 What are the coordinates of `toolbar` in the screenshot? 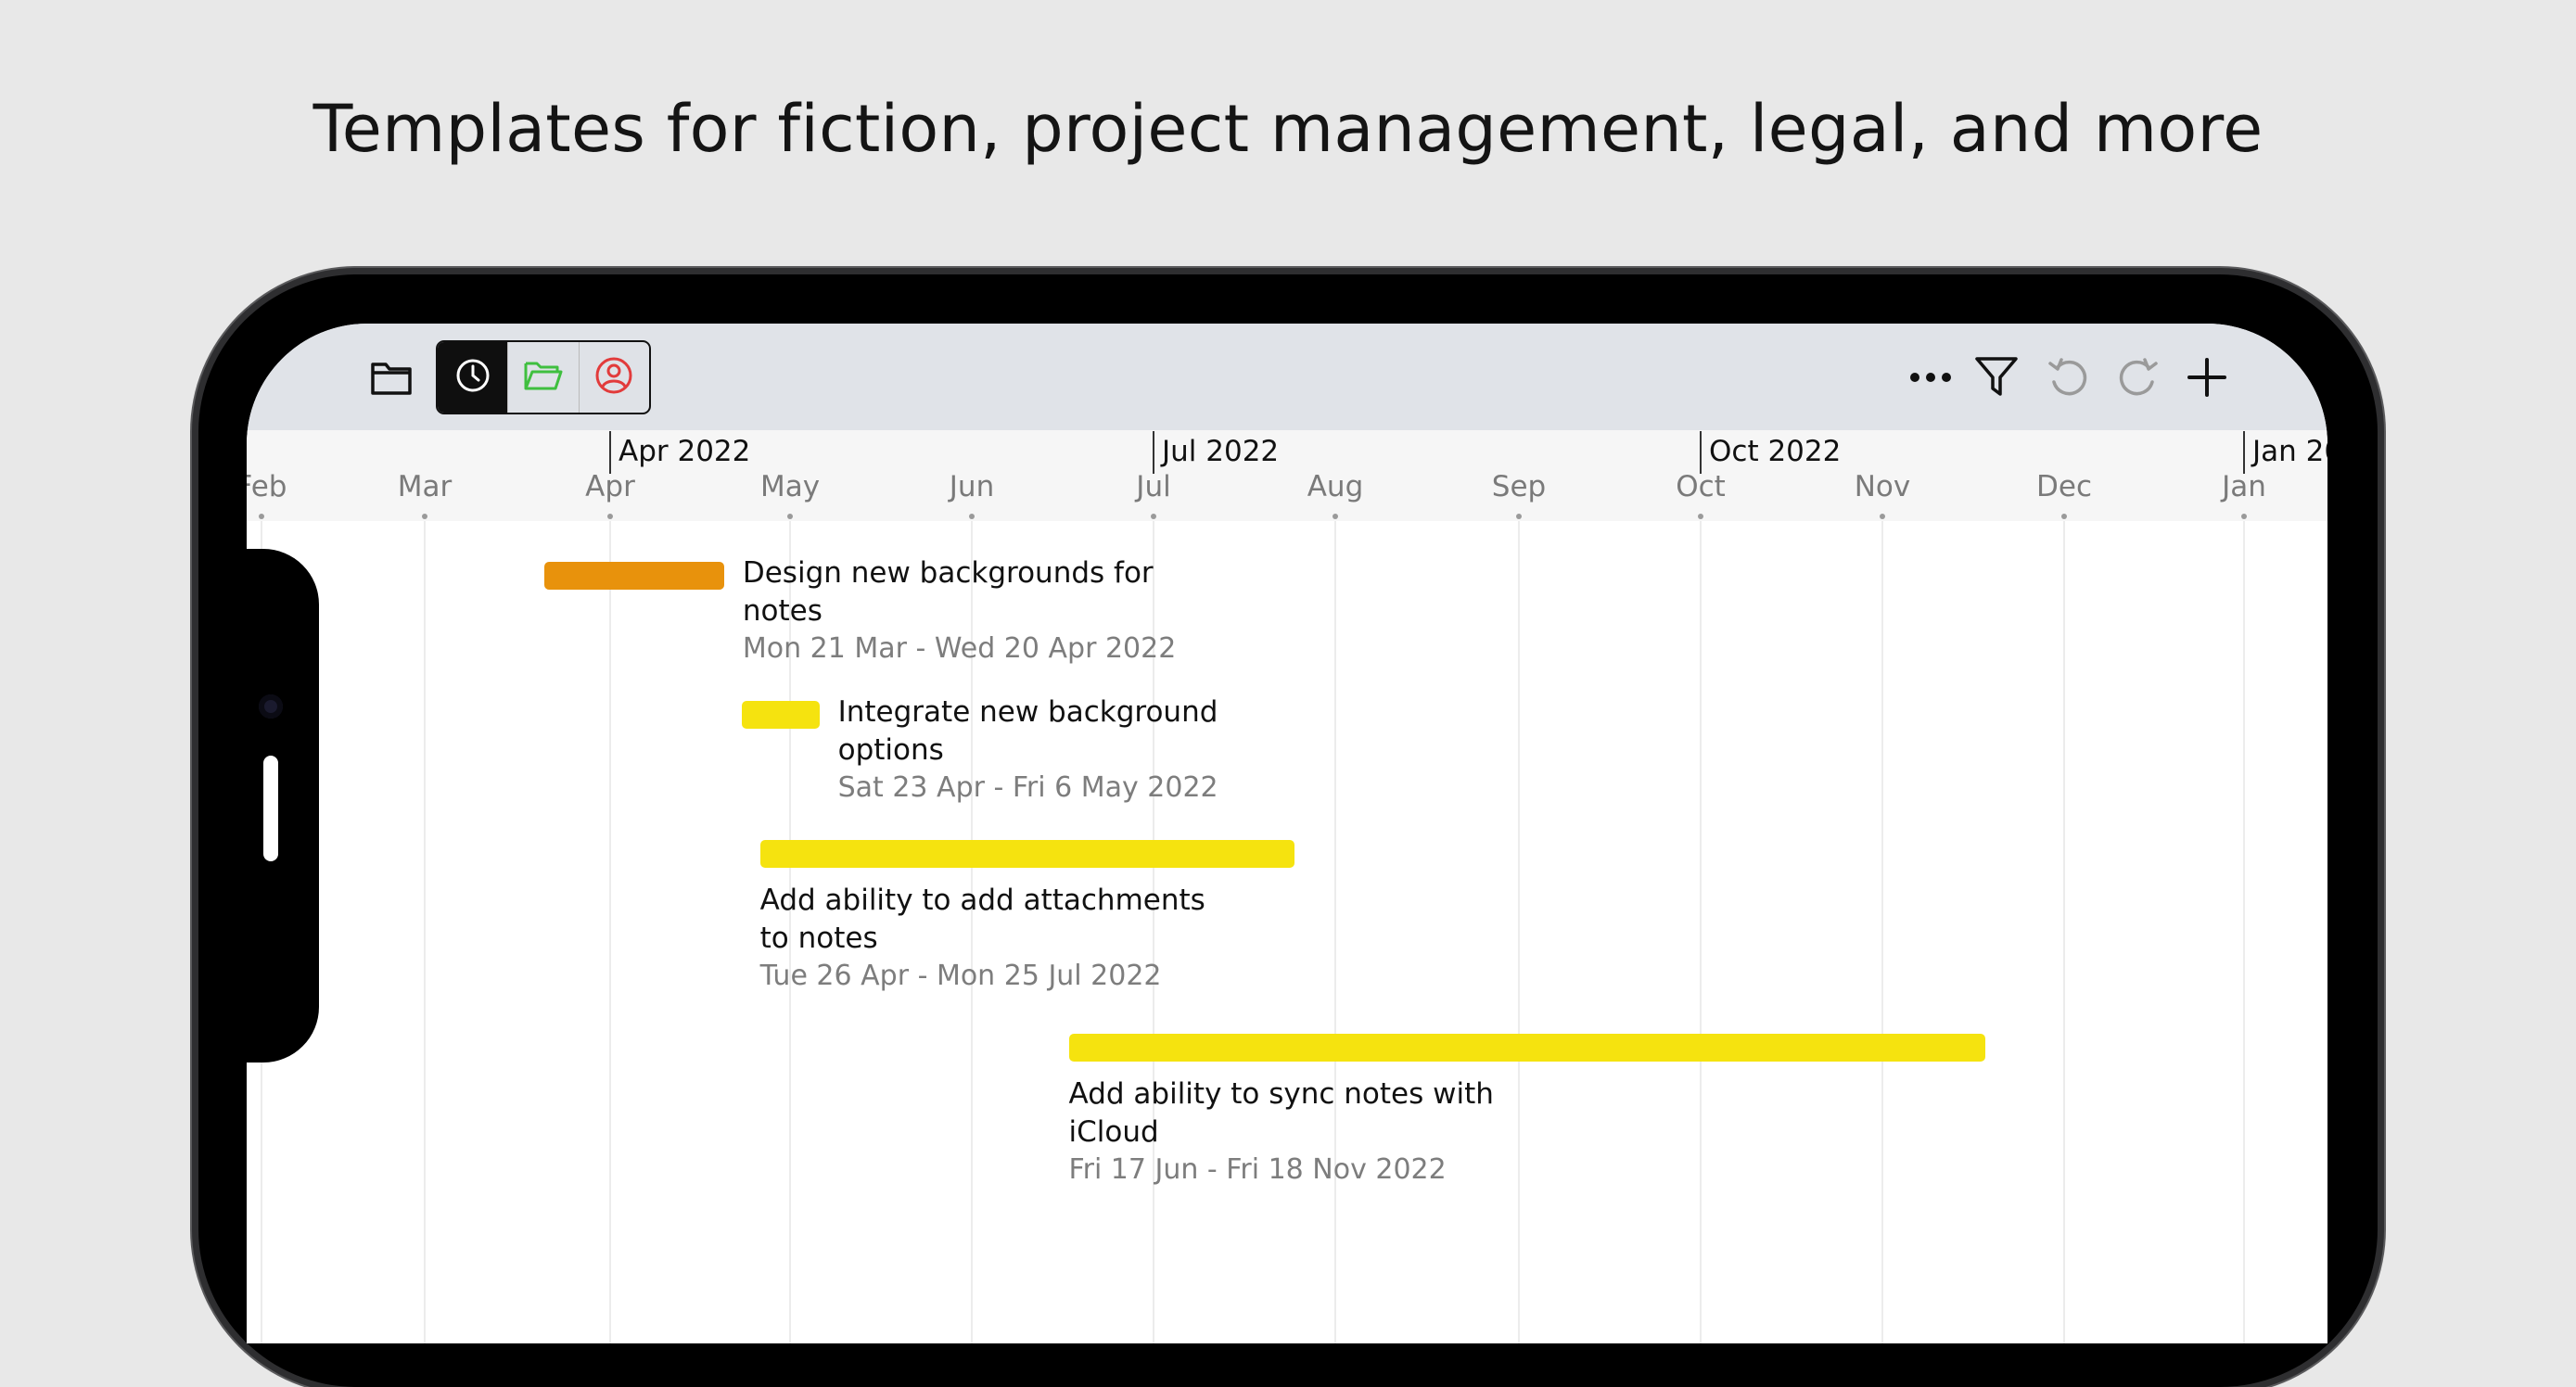 It's located at (1287, 377).